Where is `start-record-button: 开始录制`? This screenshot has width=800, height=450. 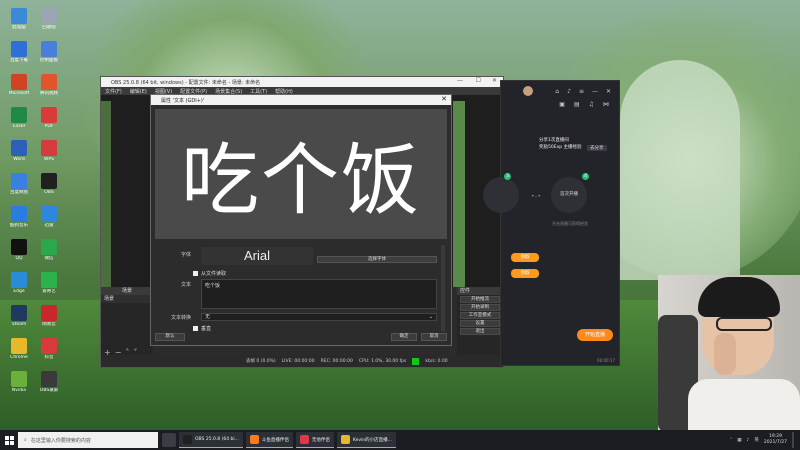 start-record-button: 开始录制 is located at coordinates (480, 307).